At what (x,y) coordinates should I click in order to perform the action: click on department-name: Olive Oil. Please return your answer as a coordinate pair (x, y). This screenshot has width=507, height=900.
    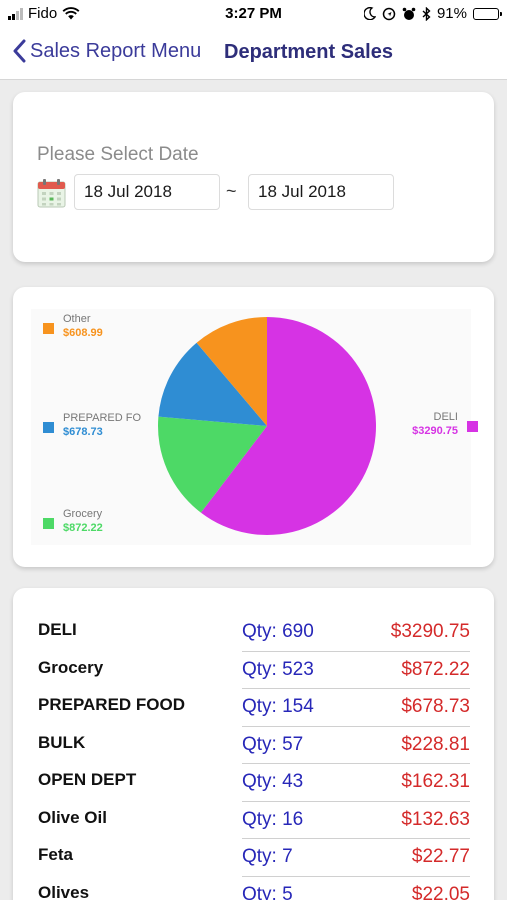
    Looking at the image, I should click on (72, 817).